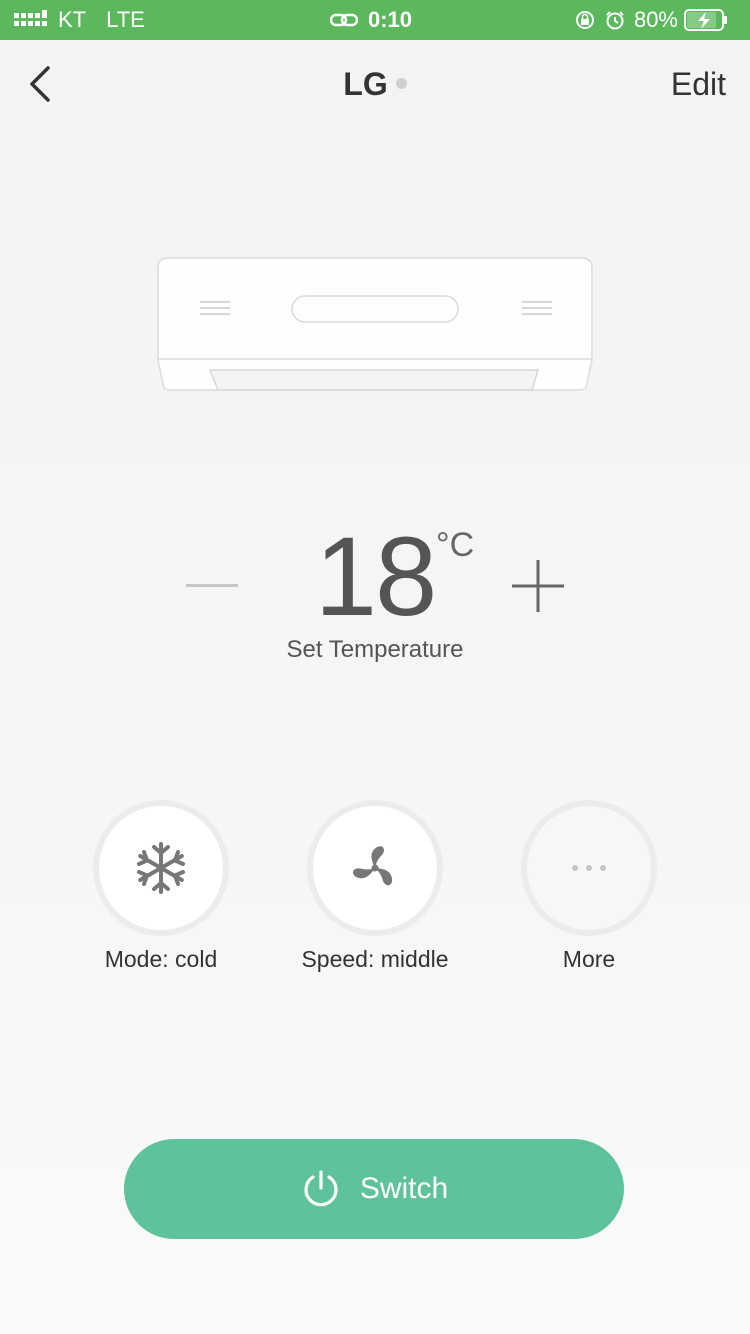 The height and width of the screenshot is (1334, 750). What do you see at coordinates (161, 959) in the screenshot?
I see `mode-label: Mode: cold` at bounding box center [161, 959].